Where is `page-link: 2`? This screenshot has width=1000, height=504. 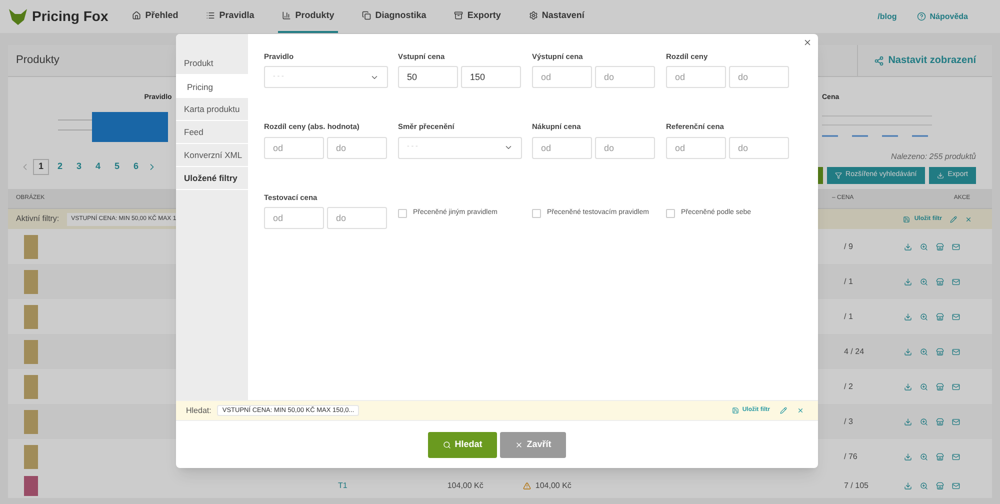 page-link: 2 is located at coordinates (60, 167).